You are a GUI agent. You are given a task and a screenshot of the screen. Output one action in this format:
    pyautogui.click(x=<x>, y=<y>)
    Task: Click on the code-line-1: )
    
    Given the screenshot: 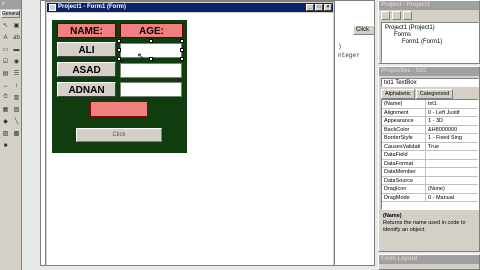 What is the action you would take?
    pyautogui.click(x=340, y=46)
    